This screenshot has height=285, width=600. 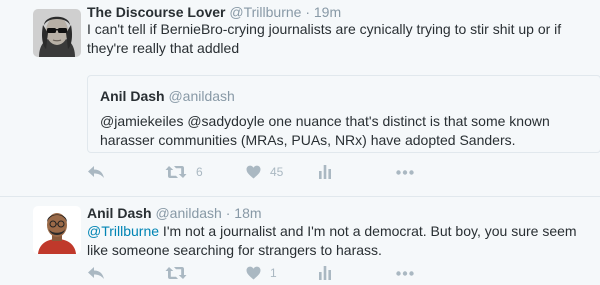 I want to click on retweet-button: 6, so click(x=184, y=172).